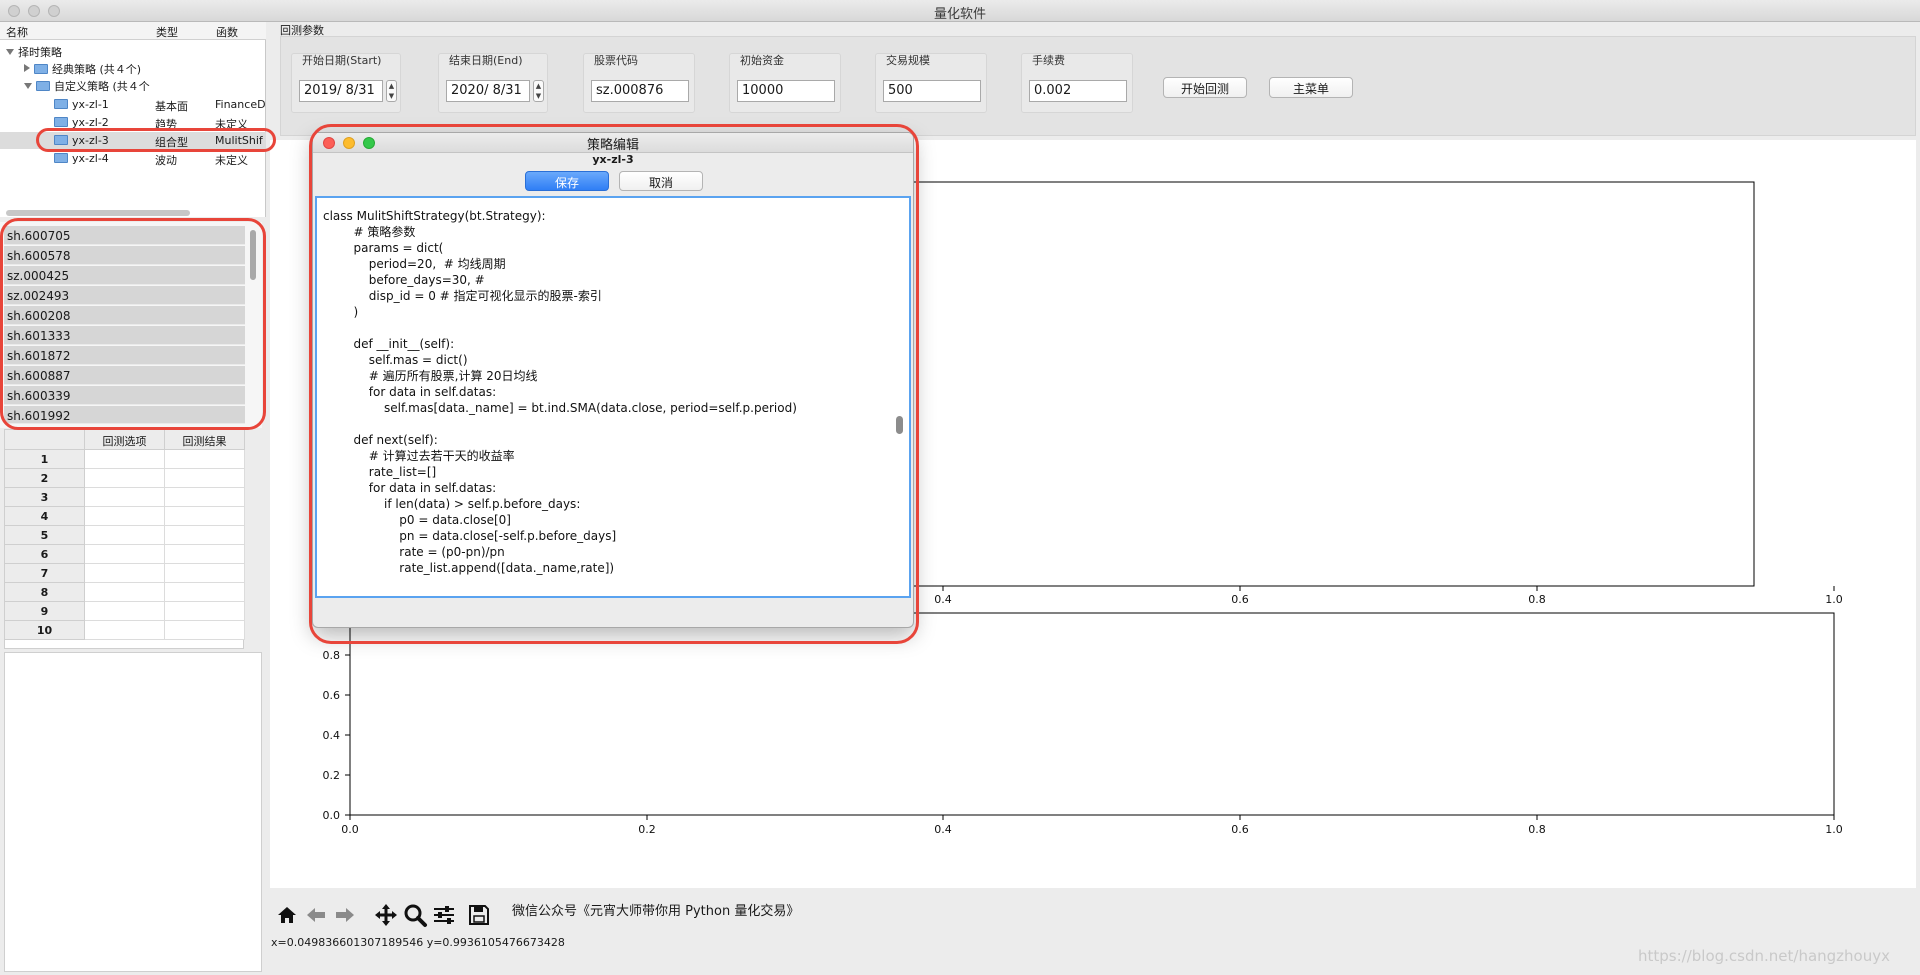  Describe the element at coordinates (341, 91) in the screenshot. I see `start-date-field: 2019/ 8/31` at that location.